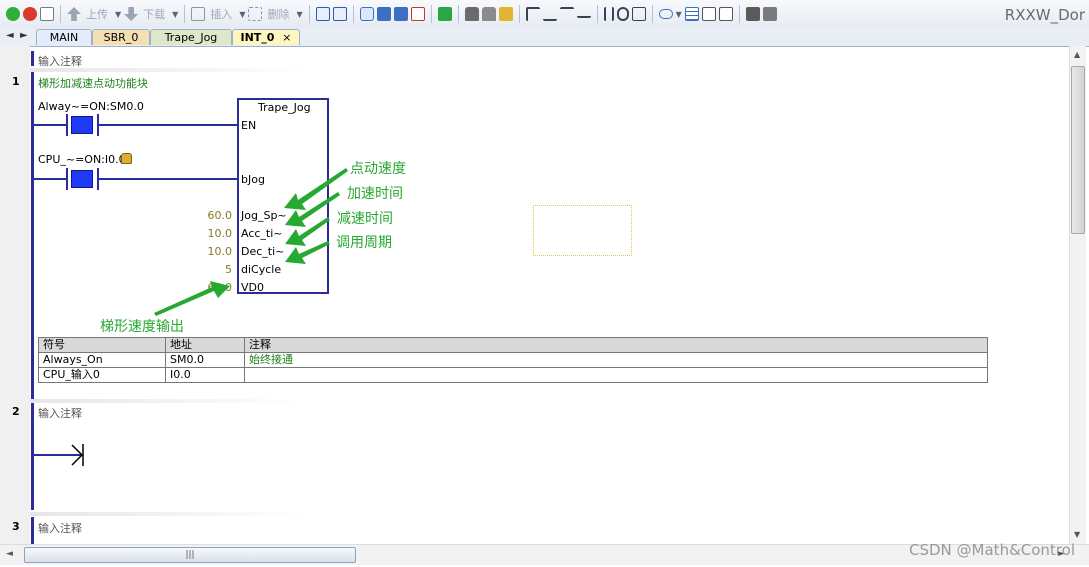  Describe the element at coordinates (316, 189) in the screenshot. I see `arrow-jog-speed` at that location.